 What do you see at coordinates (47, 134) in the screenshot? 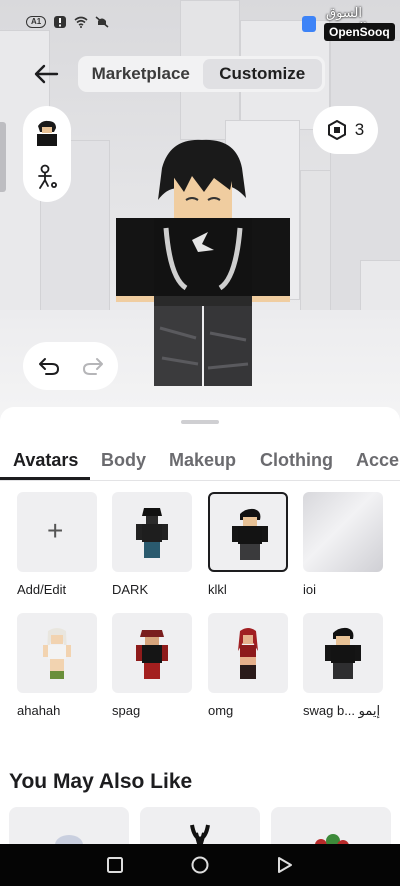
I see `avatar-thumbnail-icon` at bounding box center [47, 134].